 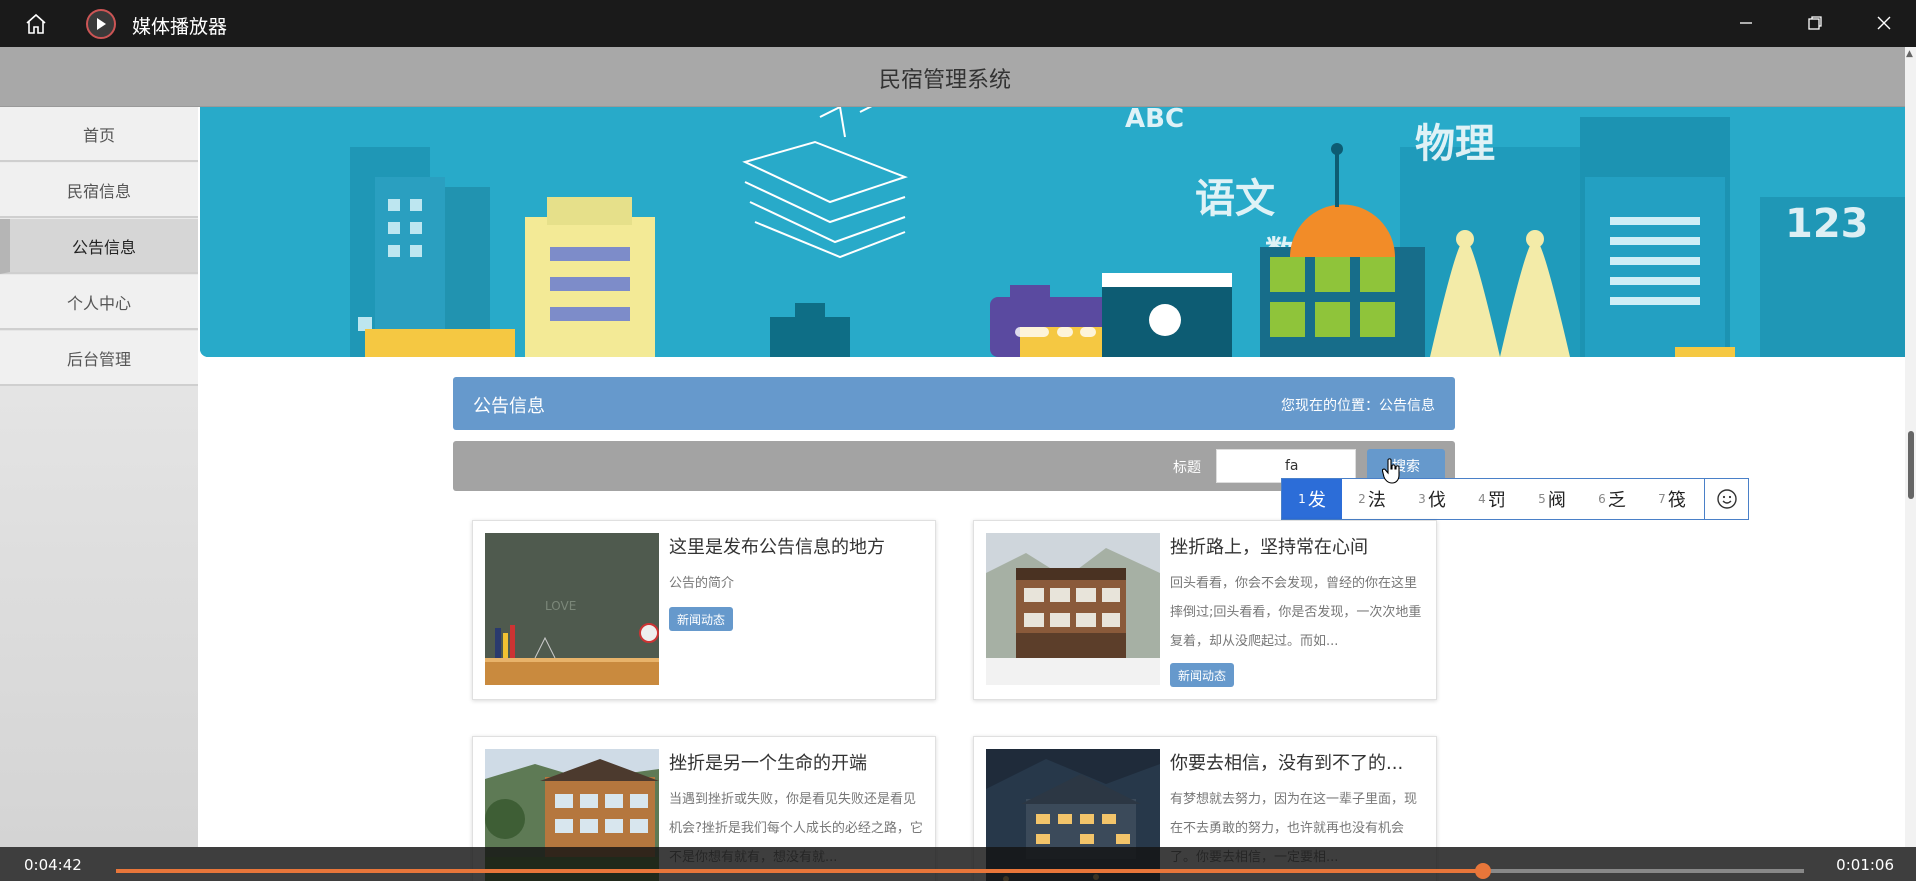 I want to click on sidebar-item-label: 公告信息, so click(x=103, y=247).